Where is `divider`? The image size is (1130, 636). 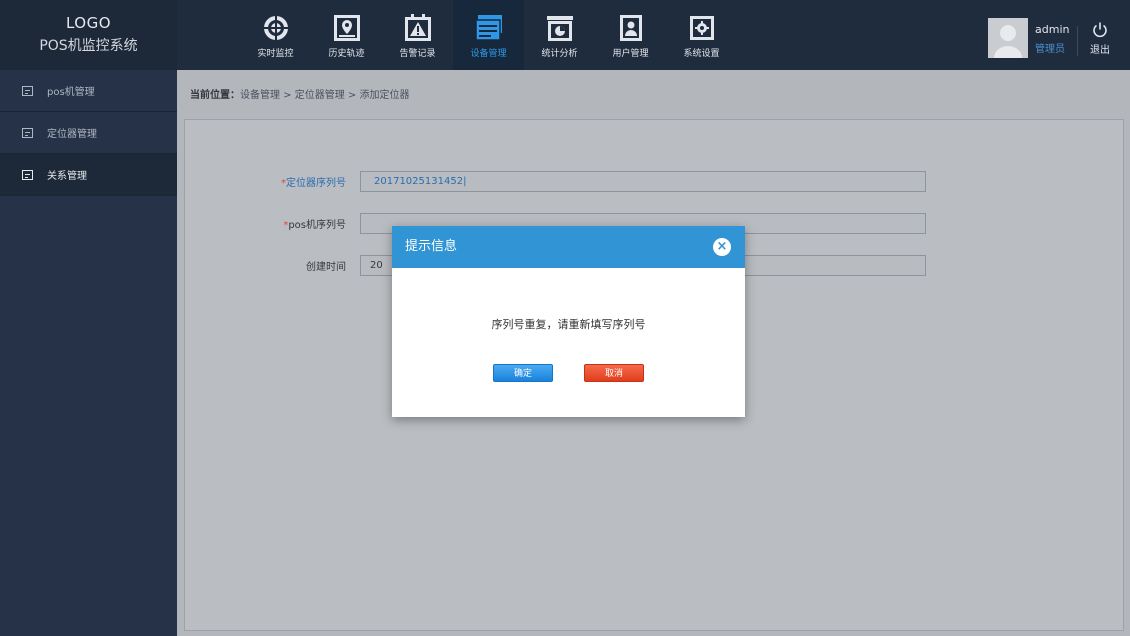 divider is located at coordinates (1077, 41).